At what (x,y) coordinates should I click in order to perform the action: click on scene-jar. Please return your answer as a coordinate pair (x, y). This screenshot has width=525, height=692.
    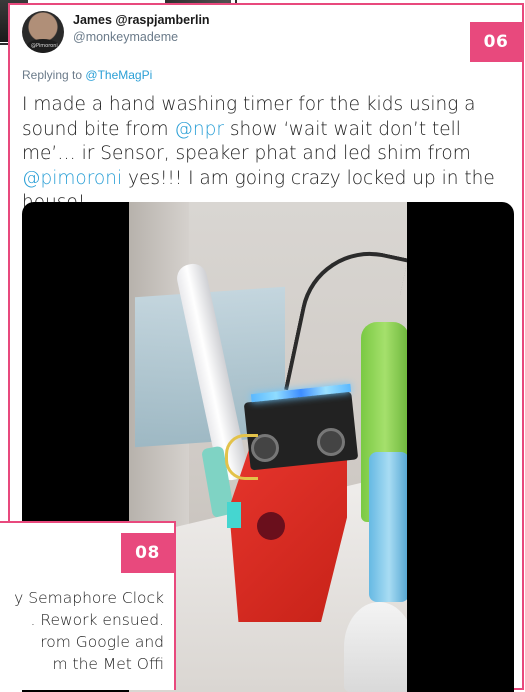
    Looking at the image, I should click on (375, 647).